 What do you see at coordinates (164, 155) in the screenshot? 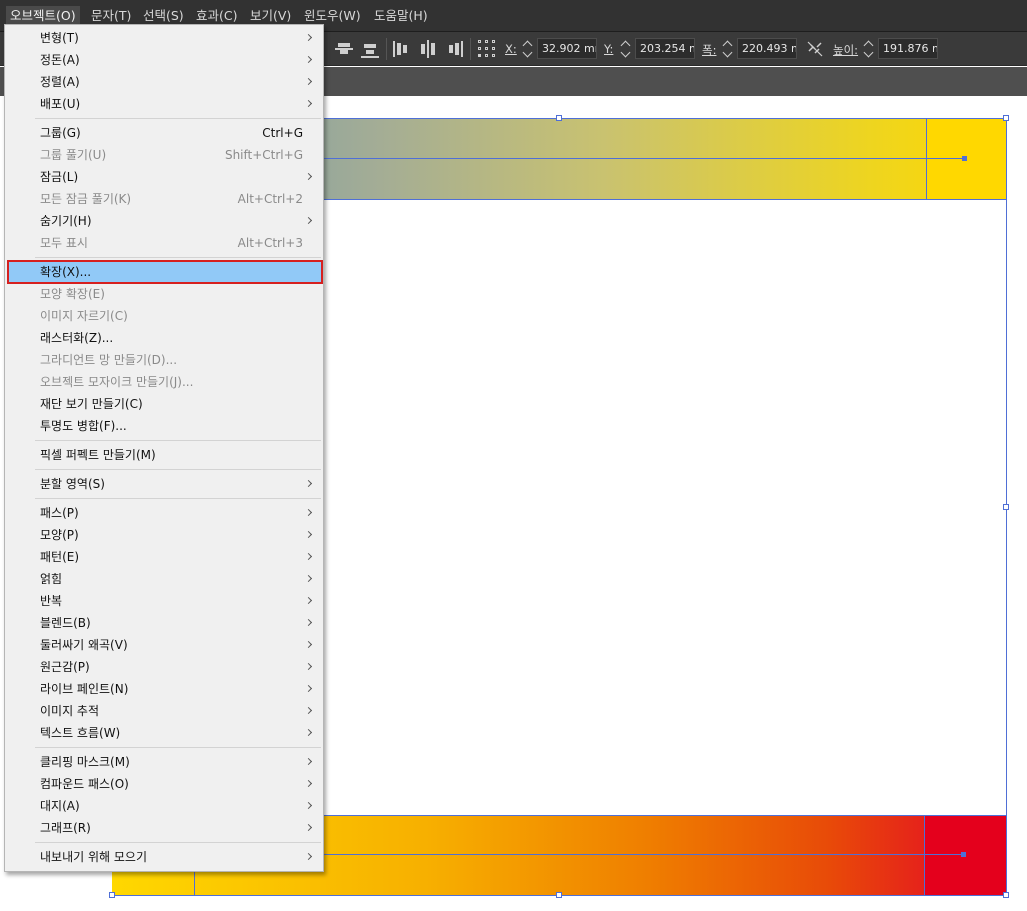
I see `menu-item: 그룹 풀기(U) Shift+Ctrl+G` at bounding box center [164, 155].